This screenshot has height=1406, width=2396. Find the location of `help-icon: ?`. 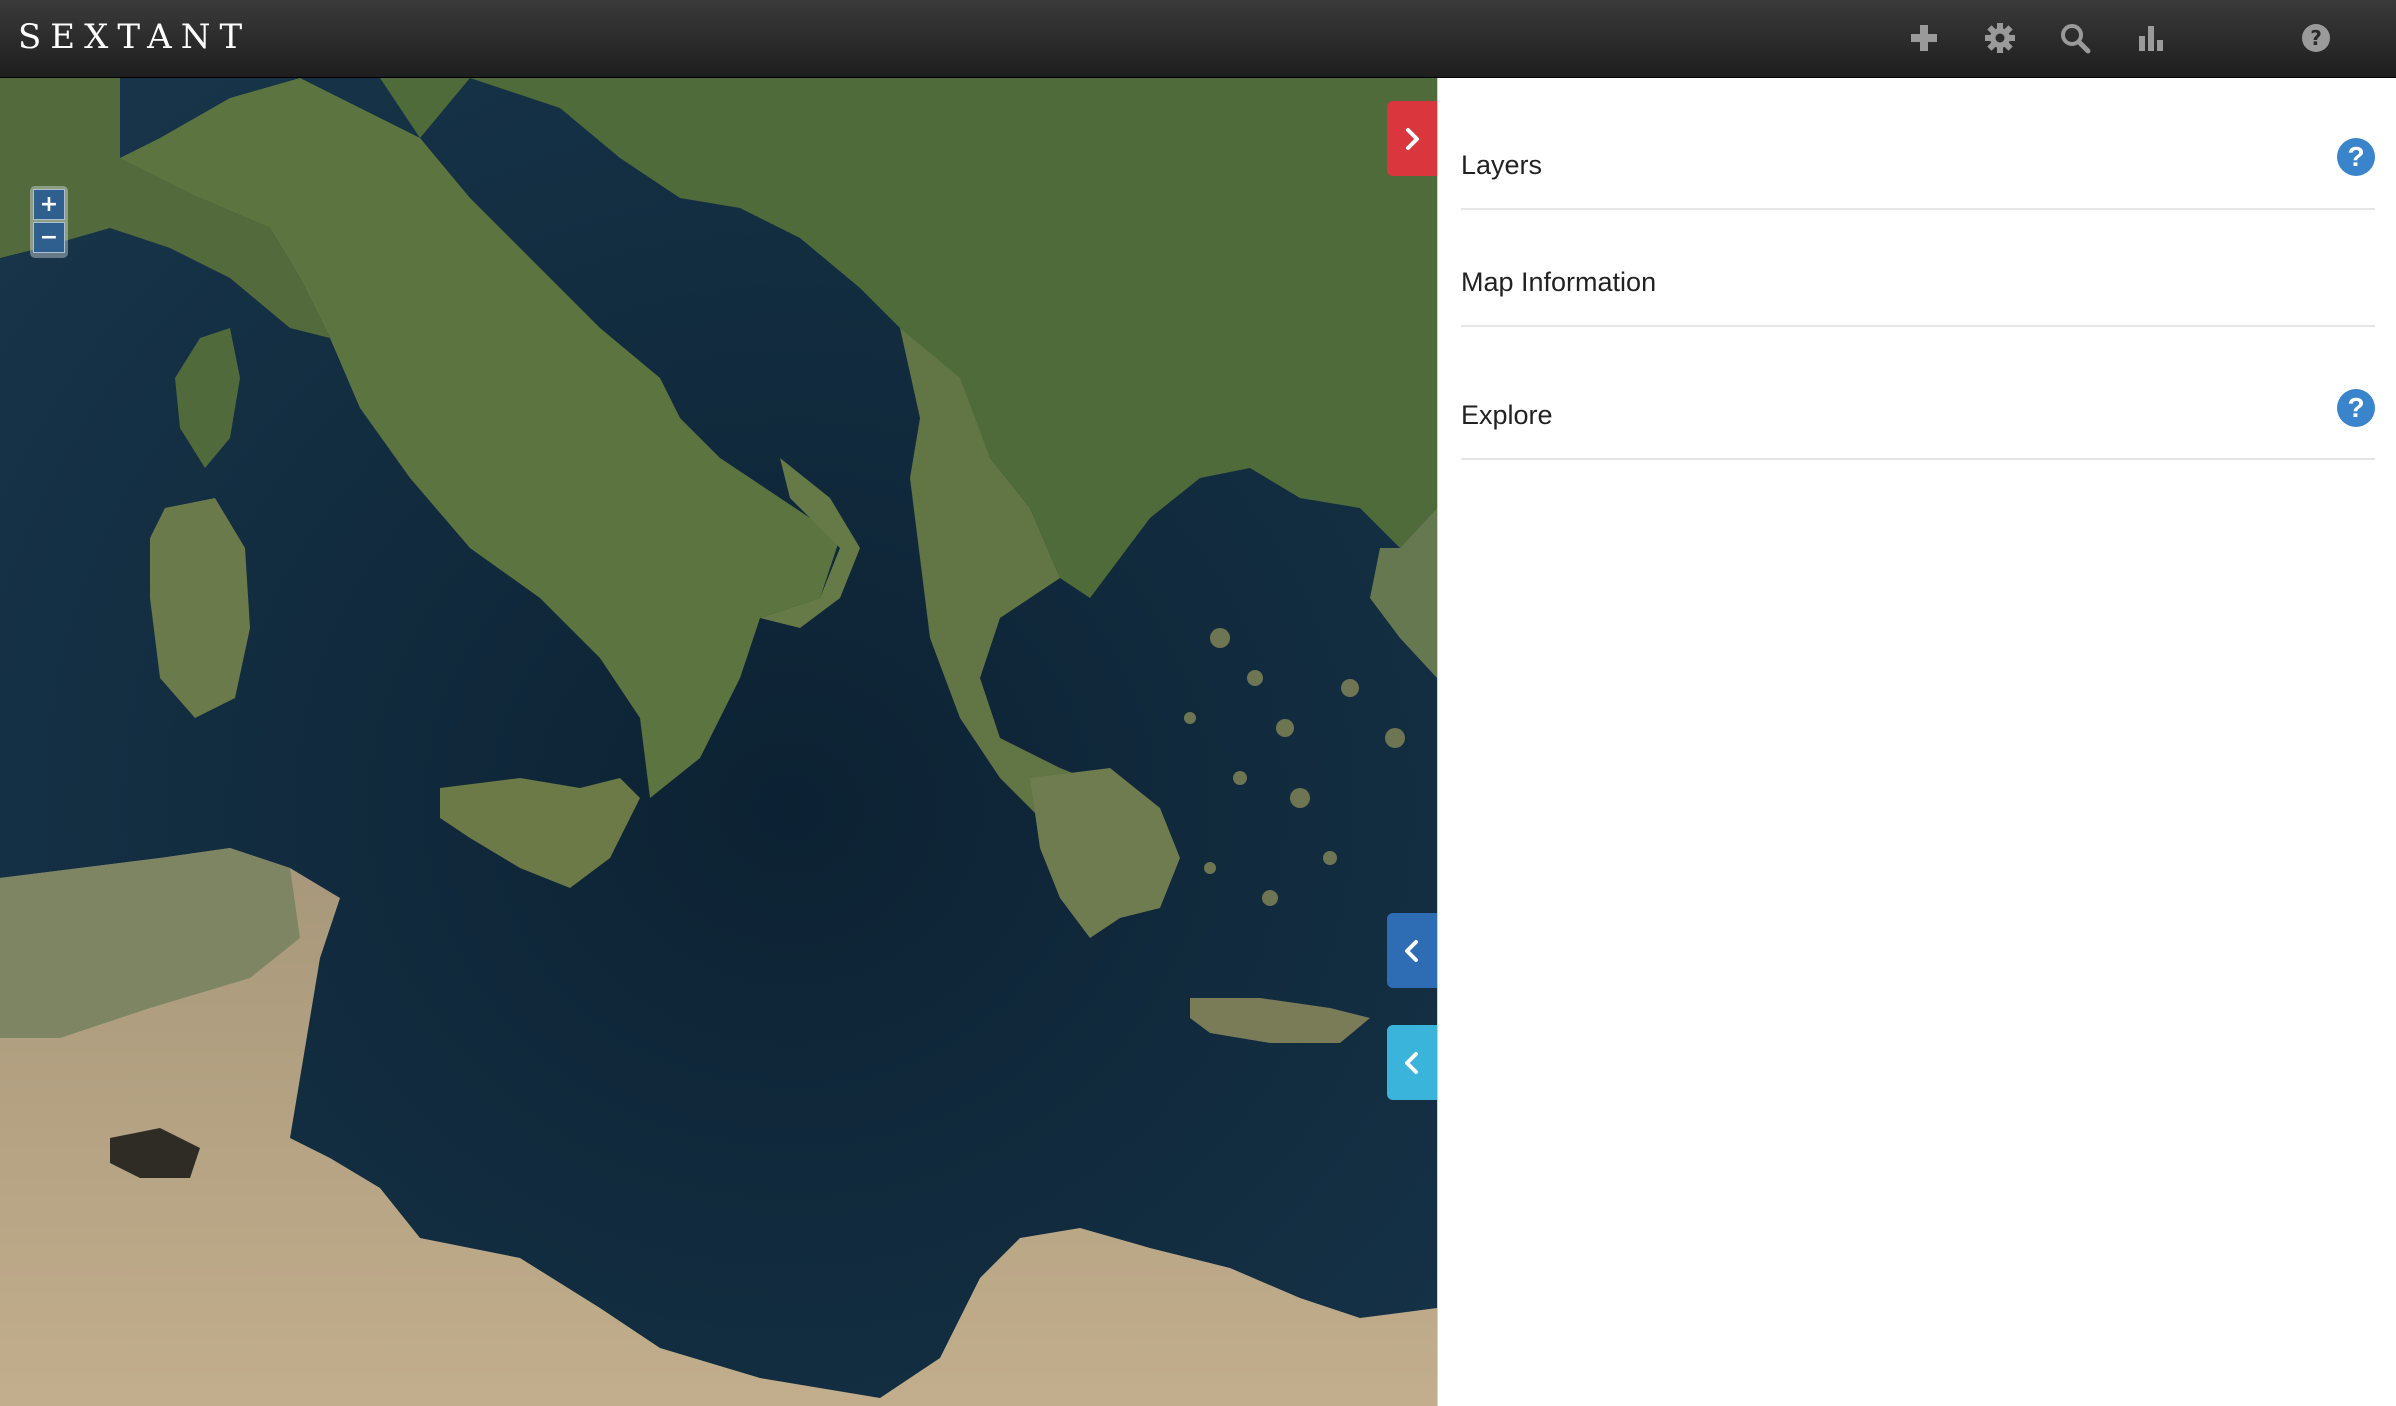

help-icon: ? is located at coordinates (2316, 38).